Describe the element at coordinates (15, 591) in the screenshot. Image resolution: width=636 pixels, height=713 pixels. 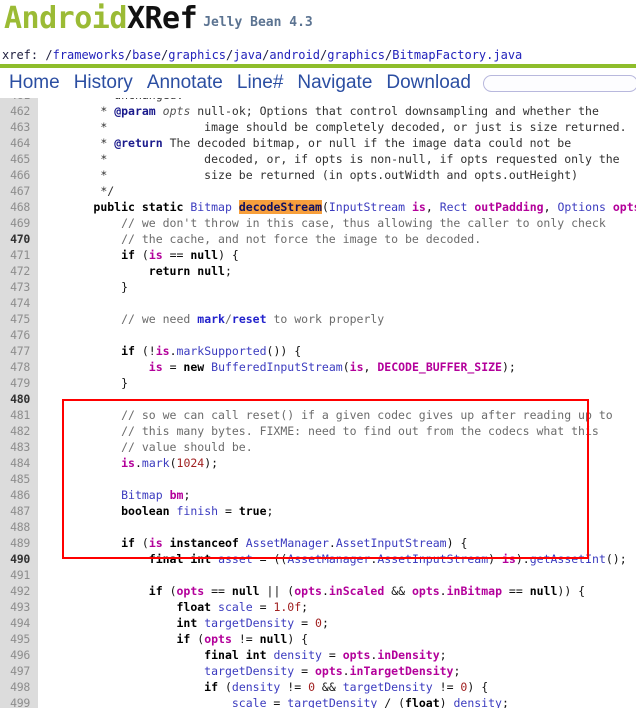
I see `line-number: 492` at that location.